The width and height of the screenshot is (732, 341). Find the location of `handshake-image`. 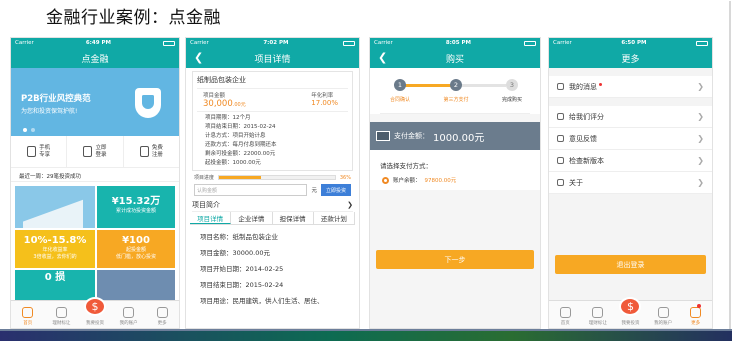

handshake-image is located at coordinates (136, 287).